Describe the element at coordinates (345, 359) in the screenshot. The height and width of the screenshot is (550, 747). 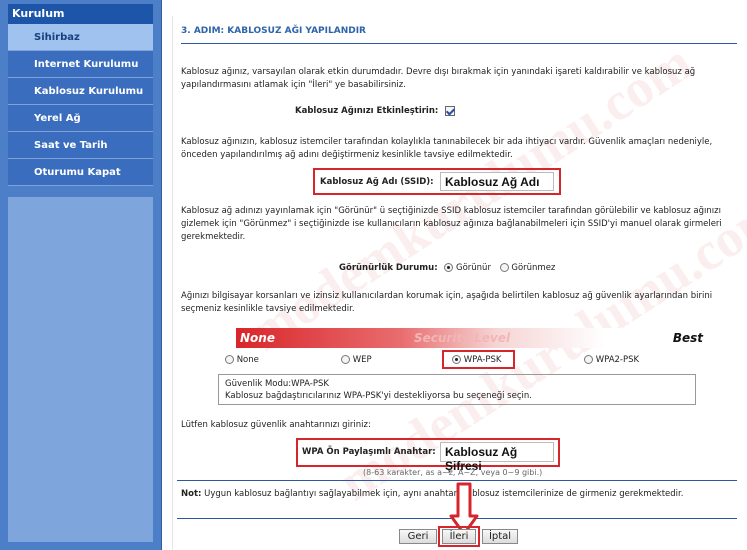
I see `security-wep-radio` at that location.